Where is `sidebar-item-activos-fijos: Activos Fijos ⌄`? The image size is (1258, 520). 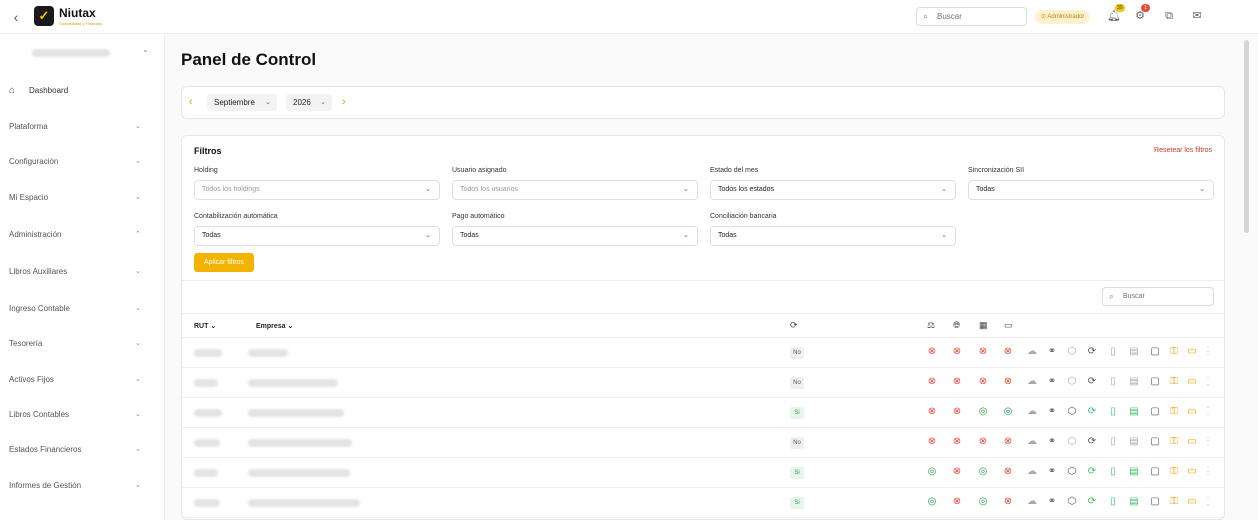
sidebar-item-activos-fijos: Activos Fijos ⌄ is located at coordinates (82, 381).